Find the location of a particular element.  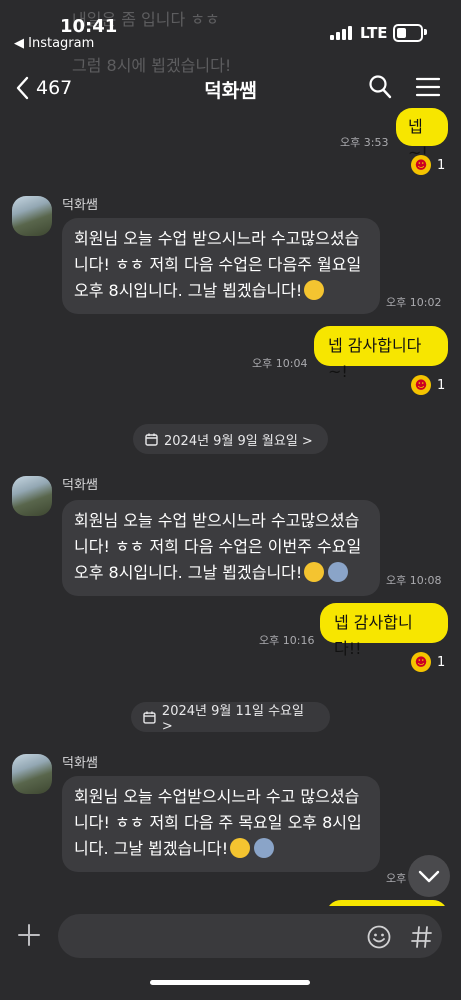

date-divider: 2024년 9월 11일 수요일 > is located at coordinates (230, 718).